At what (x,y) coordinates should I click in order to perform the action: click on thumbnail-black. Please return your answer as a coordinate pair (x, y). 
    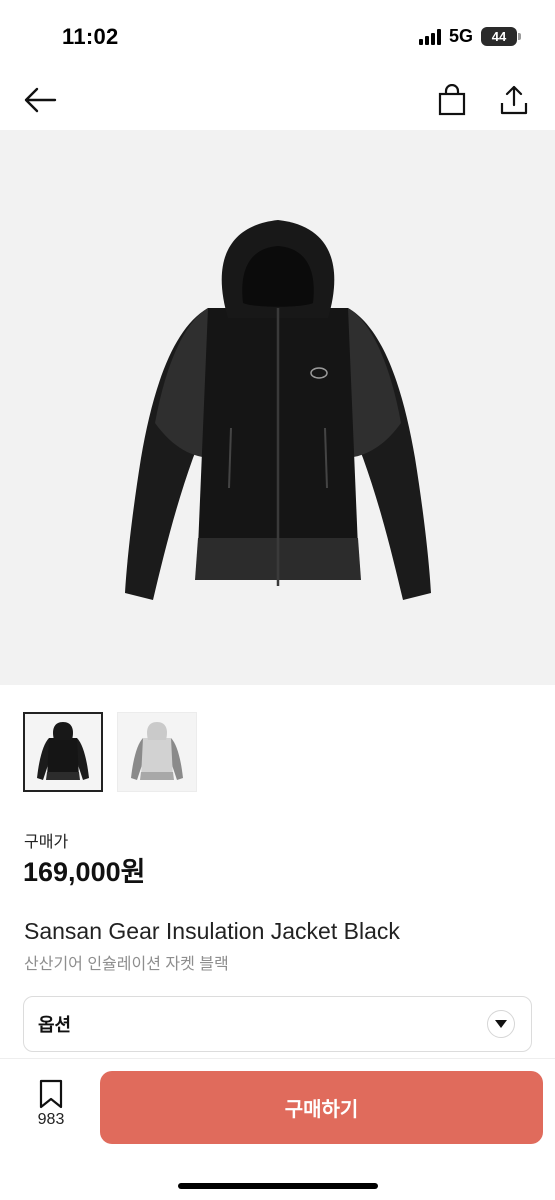
    Looking at the image, I should click on (63, 752).